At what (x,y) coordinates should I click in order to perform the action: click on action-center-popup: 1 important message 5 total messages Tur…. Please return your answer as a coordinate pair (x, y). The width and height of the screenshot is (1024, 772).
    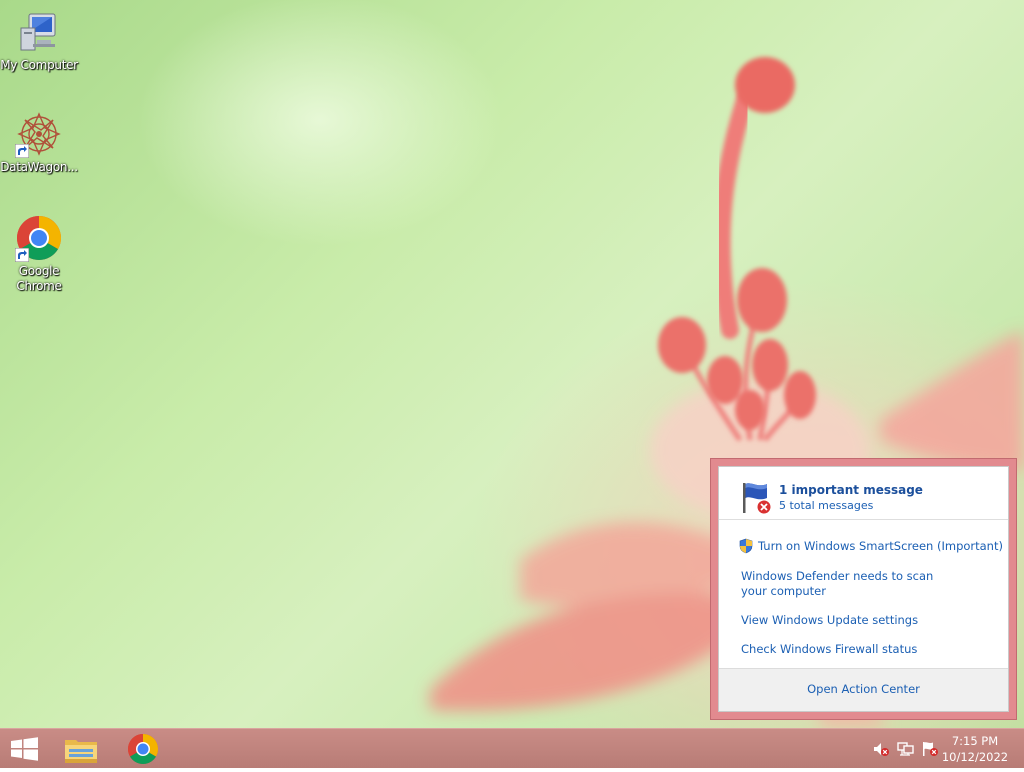
    Looking at the image, I should click on (863, 589).